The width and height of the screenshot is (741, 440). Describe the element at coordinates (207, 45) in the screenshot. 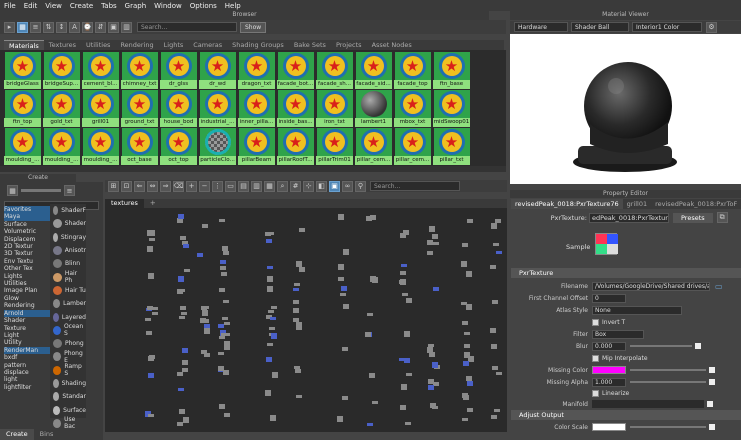

I see `tab-cameras: Cameras` at that location.